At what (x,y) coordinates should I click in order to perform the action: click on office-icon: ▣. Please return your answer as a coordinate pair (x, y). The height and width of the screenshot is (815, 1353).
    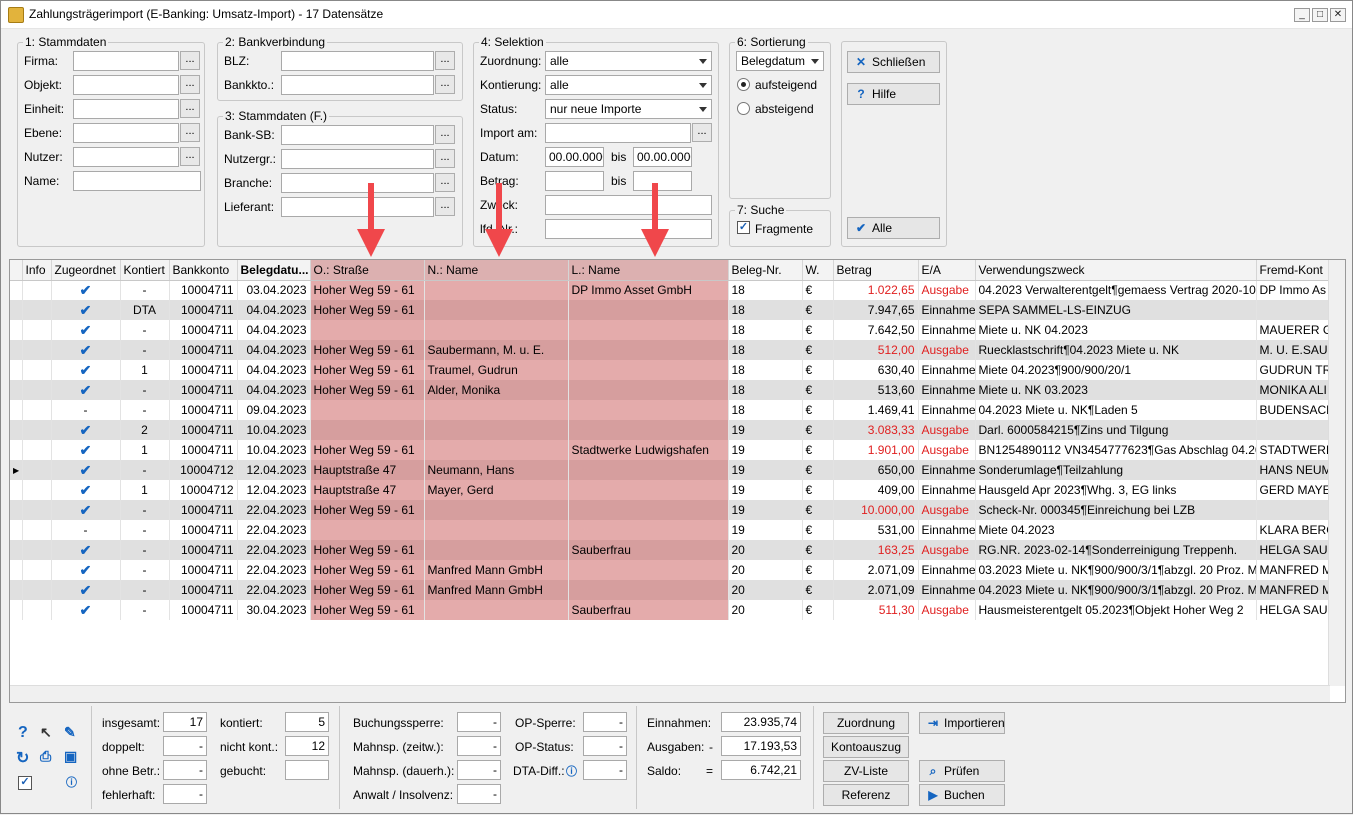
    Looking at the image, I should click on (70, 756).